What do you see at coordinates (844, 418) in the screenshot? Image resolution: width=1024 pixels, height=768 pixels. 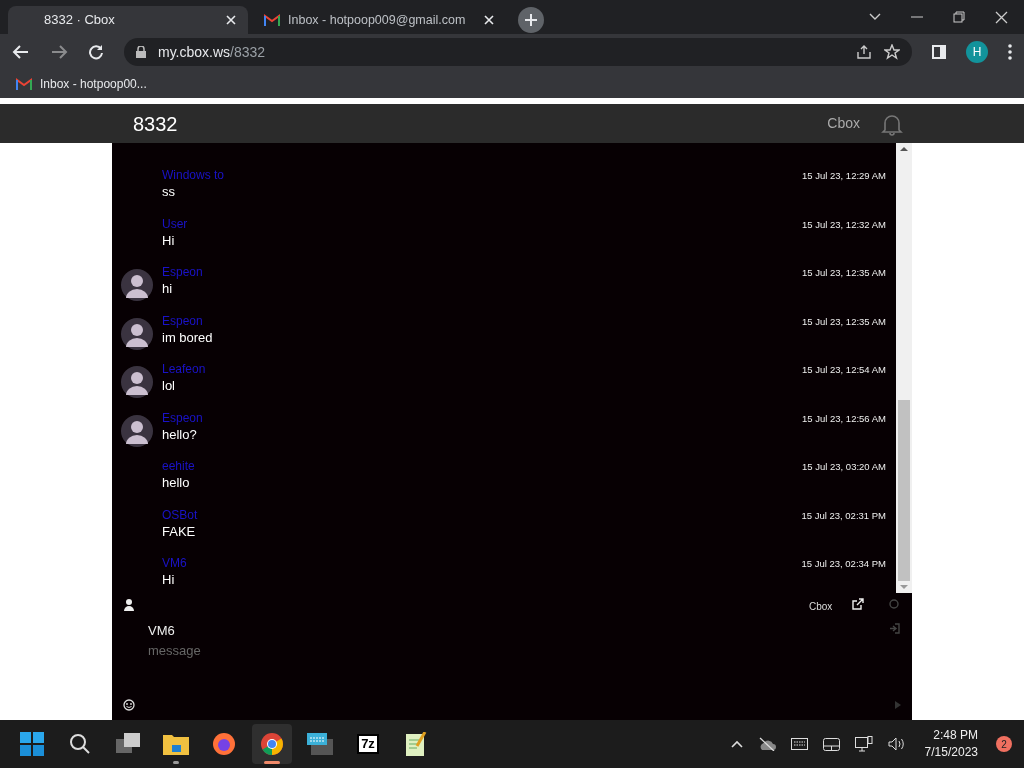 I see `message-time: 15 Jul 23, 12:56 AM` at bounding box center [844, 418].